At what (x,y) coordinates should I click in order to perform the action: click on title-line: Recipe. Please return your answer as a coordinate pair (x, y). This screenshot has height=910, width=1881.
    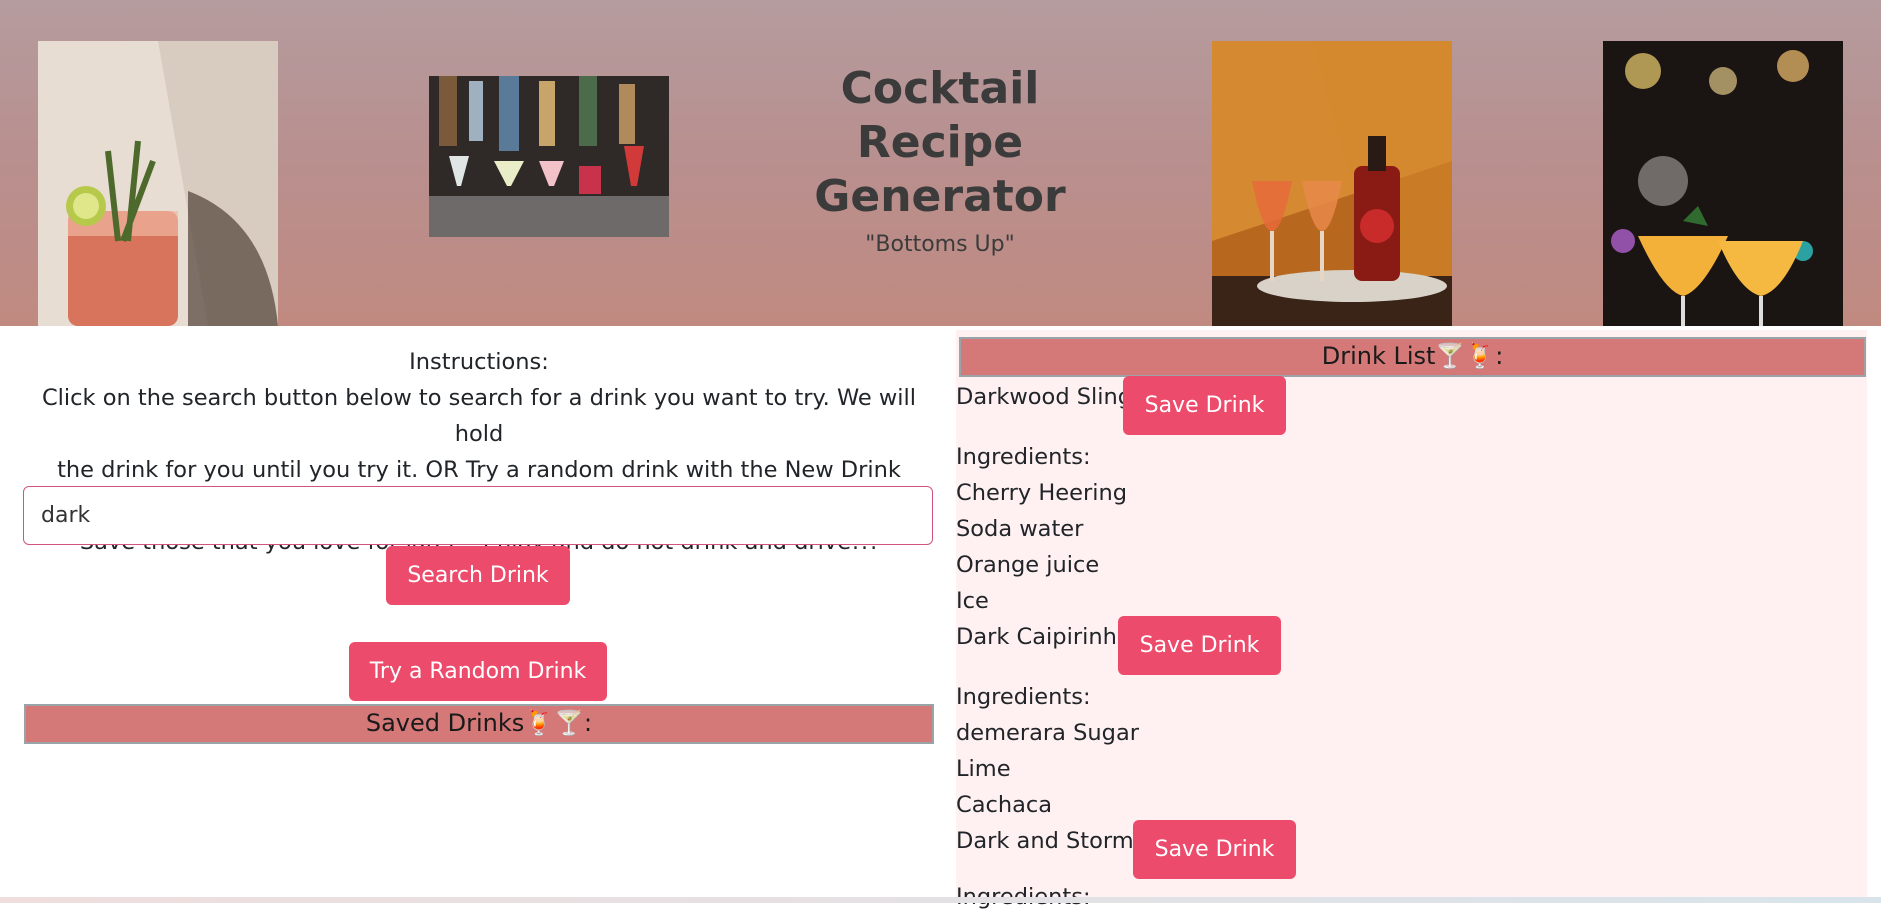
    Looking at the image, I should click on (940, 142).